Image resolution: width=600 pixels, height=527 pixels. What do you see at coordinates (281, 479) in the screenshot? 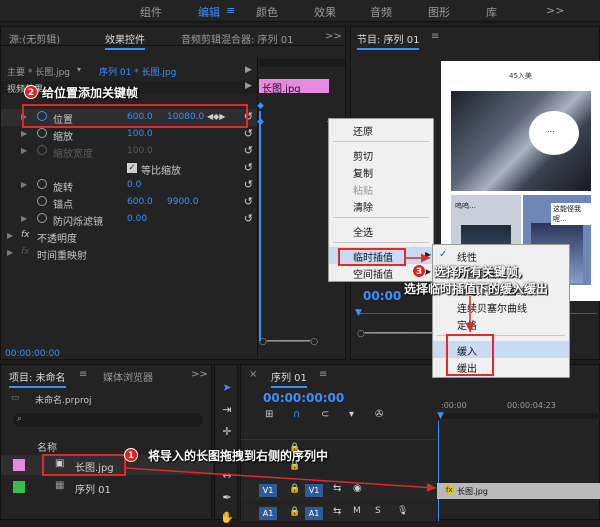
I see `arrow-drag-to-sequence` at bounding box center [281, 479].